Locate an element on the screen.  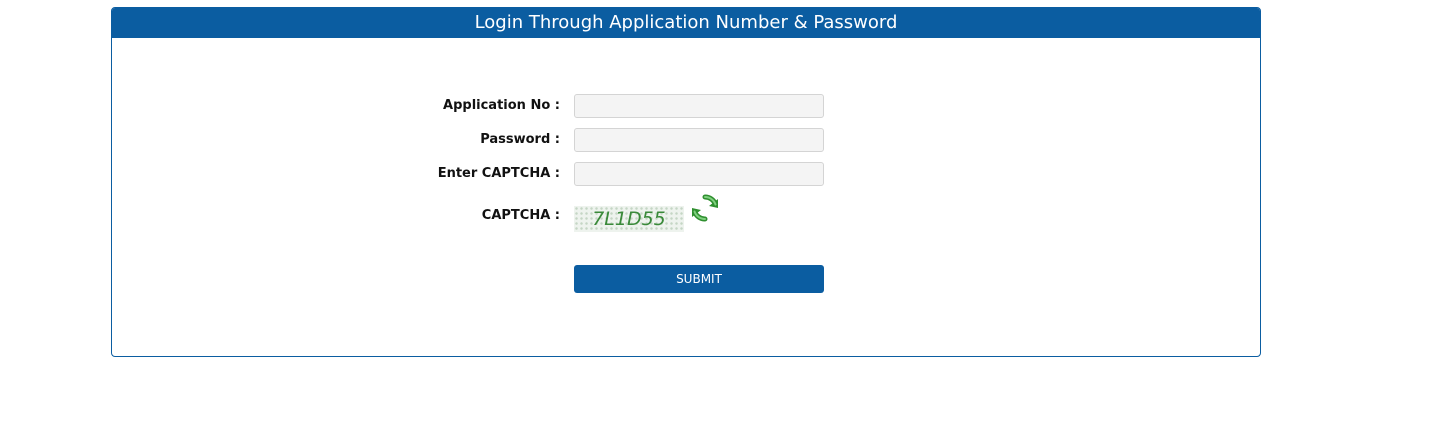
application-no-label: Application No : is located at coordinates (501, 105).